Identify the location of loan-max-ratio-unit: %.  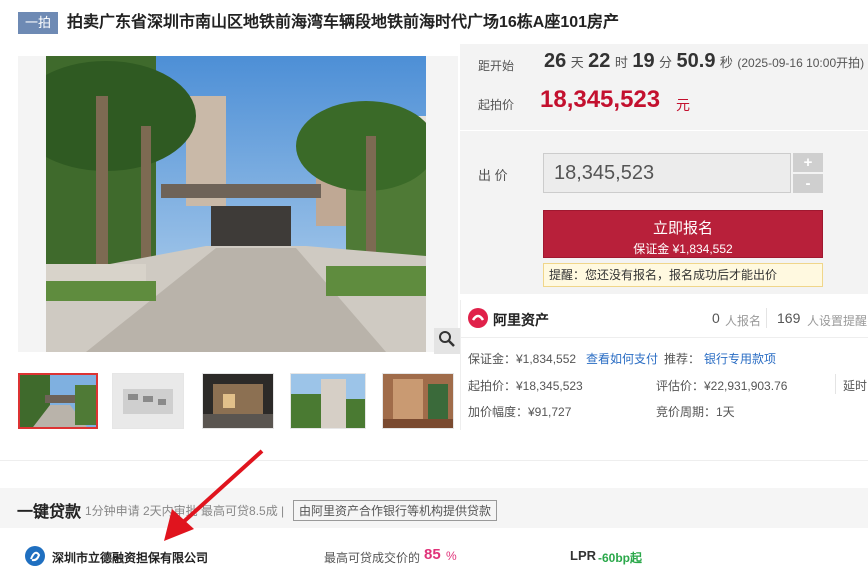
(451, 556).